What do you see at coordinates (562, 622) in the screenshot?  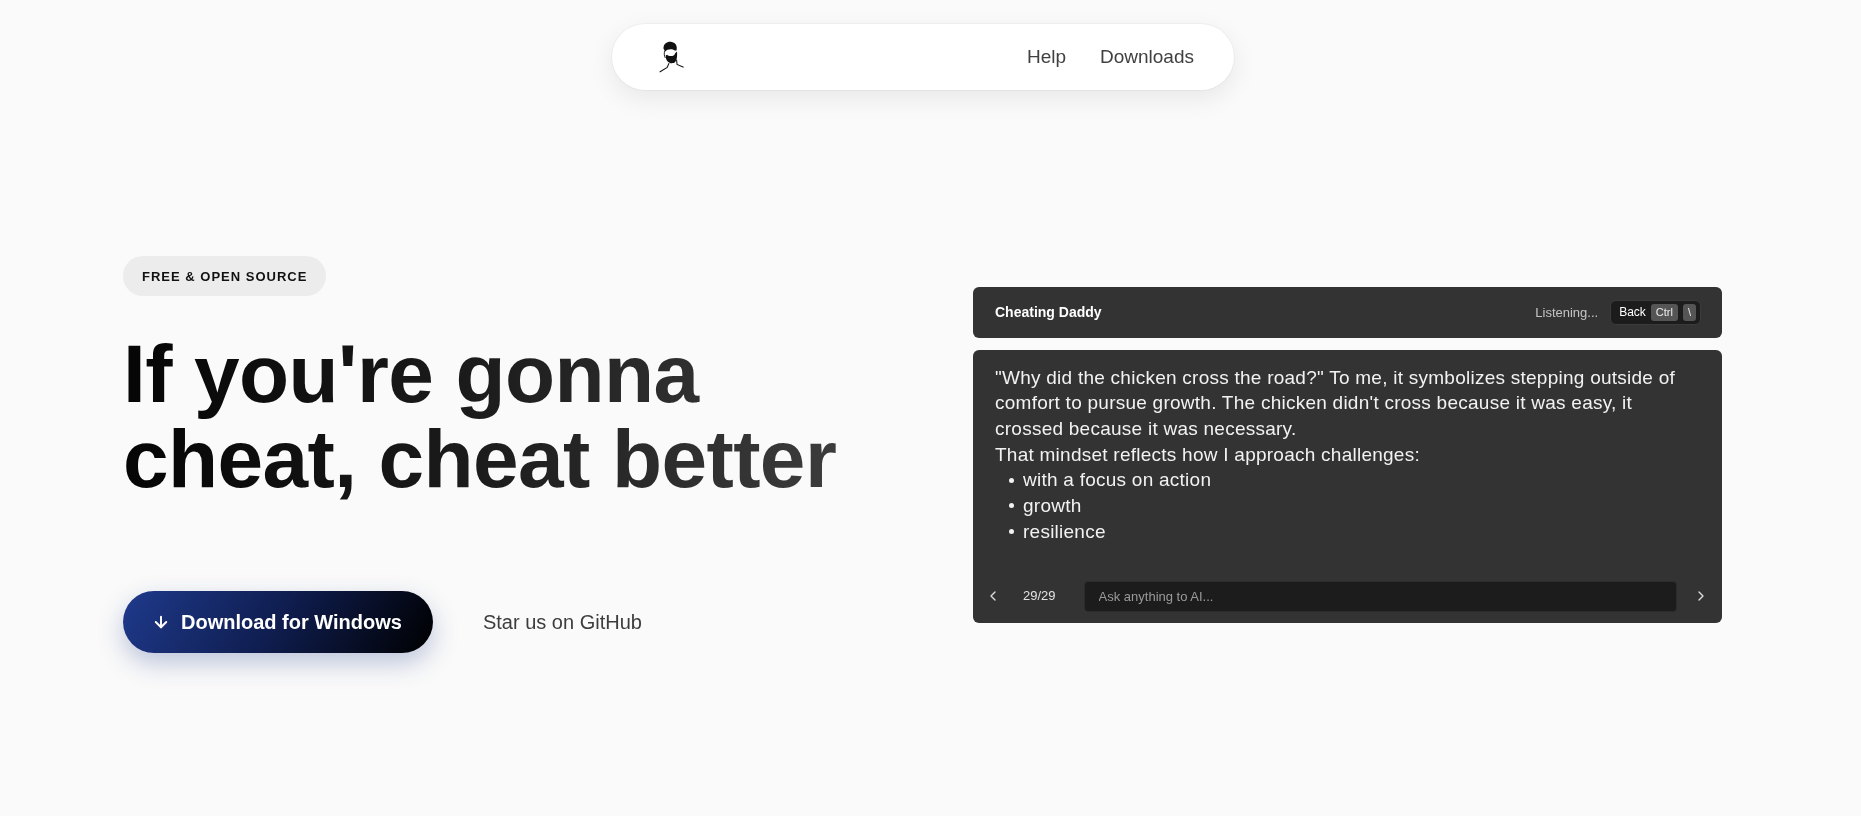 I see `github-link: Star us on GitHub` at bounding box center [562, 622].